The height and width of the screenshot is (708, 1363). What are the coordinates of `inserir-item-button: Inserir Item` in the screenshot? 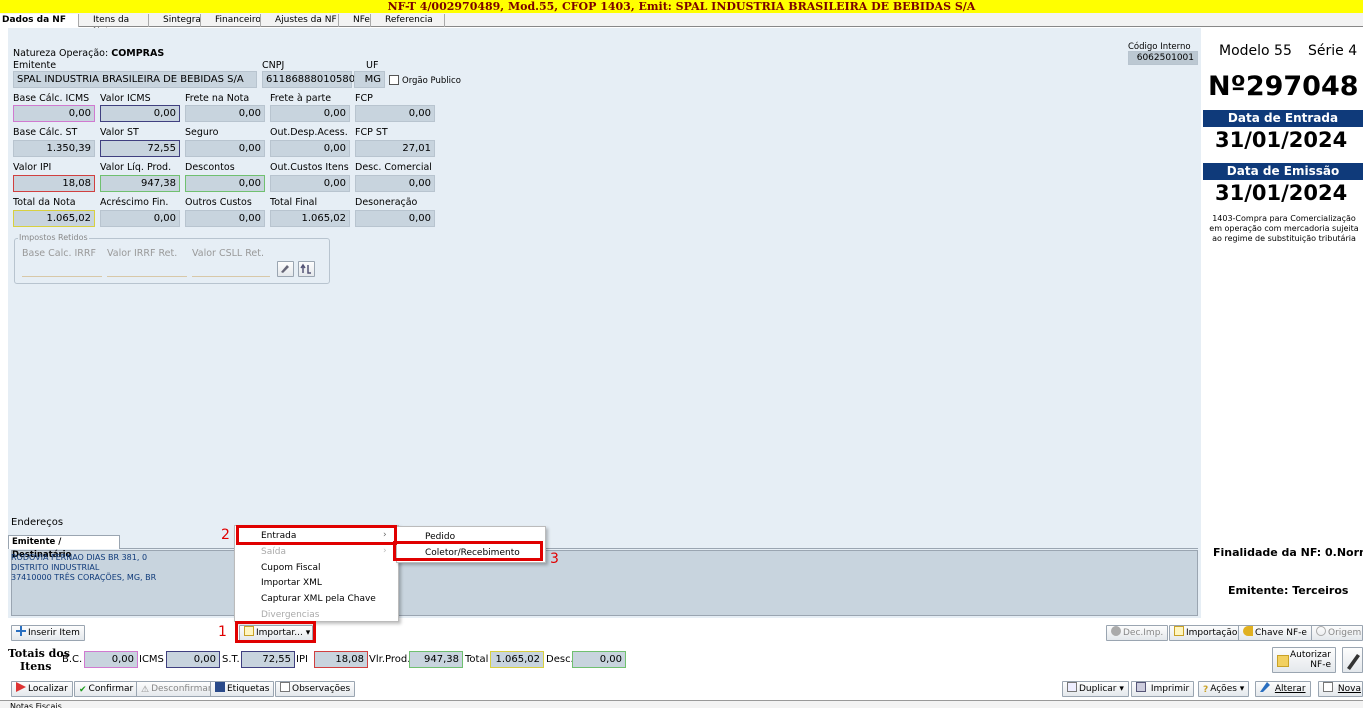 It's located at (48, 633).